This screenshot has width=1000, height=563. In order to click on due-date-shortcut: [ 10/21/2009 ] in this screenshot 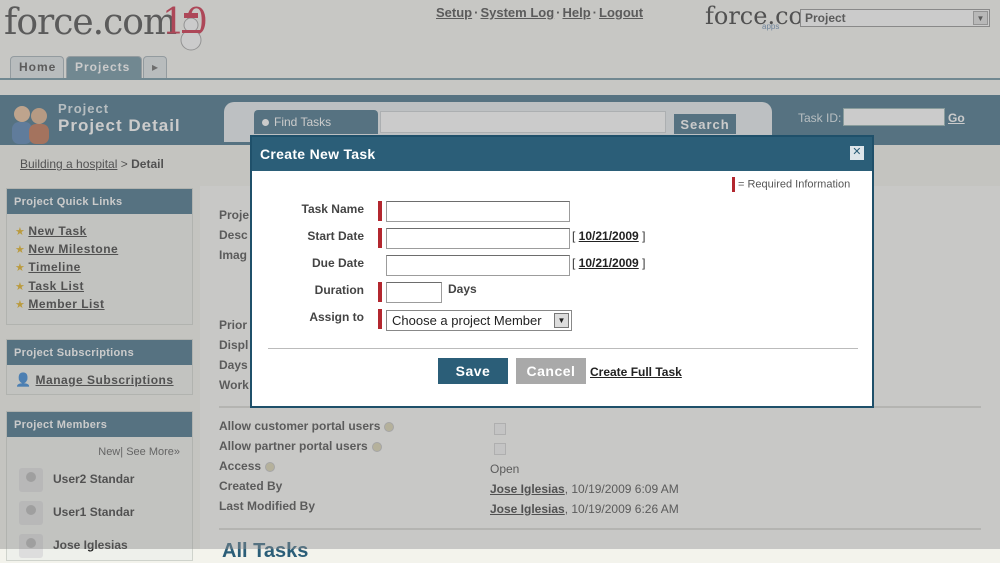, I will do `click(609, 263)`.